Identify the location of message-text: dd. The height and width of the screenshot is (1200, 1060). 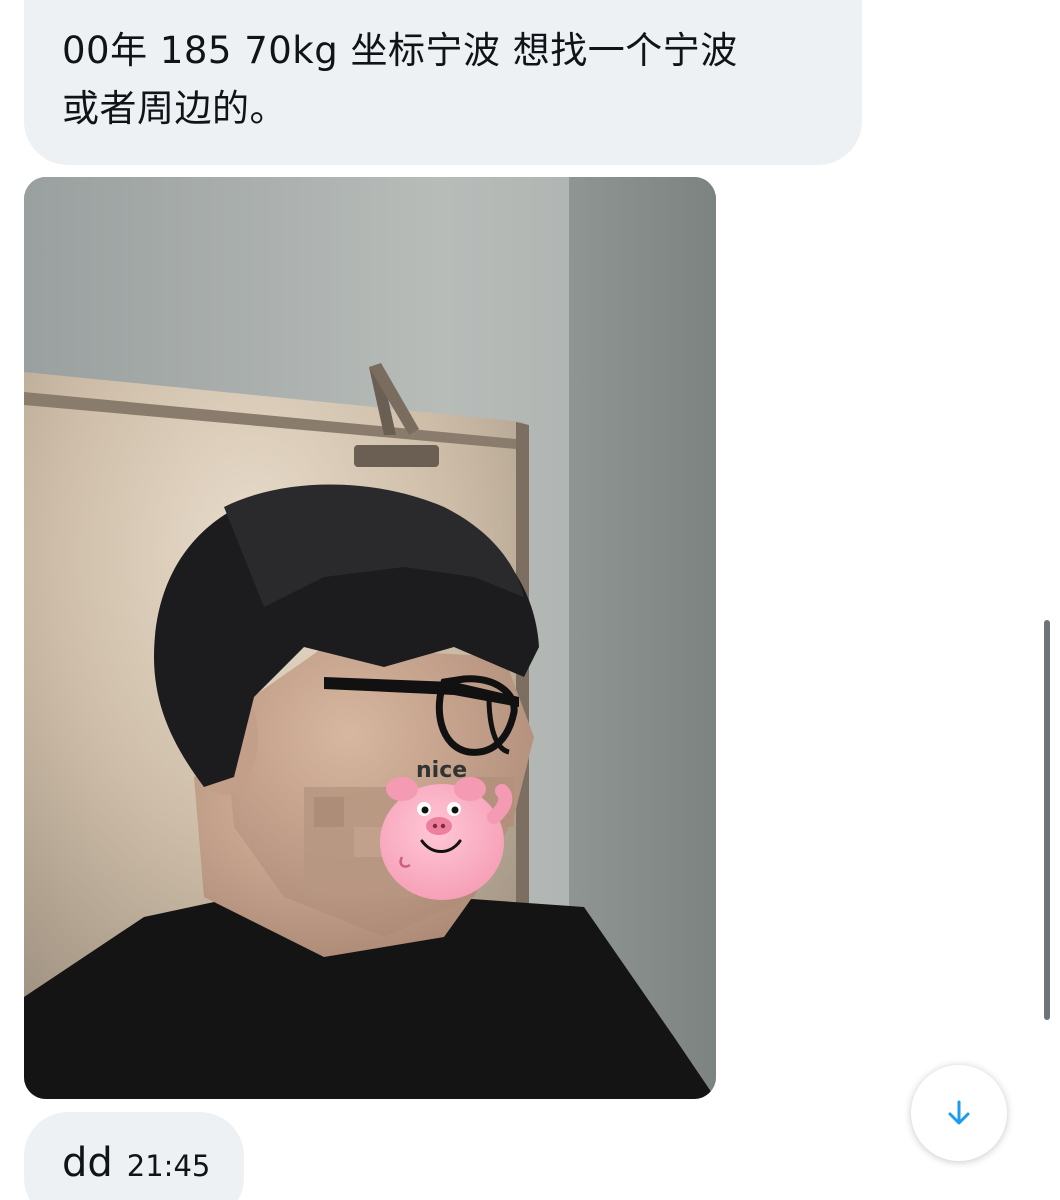
(87, 1163).